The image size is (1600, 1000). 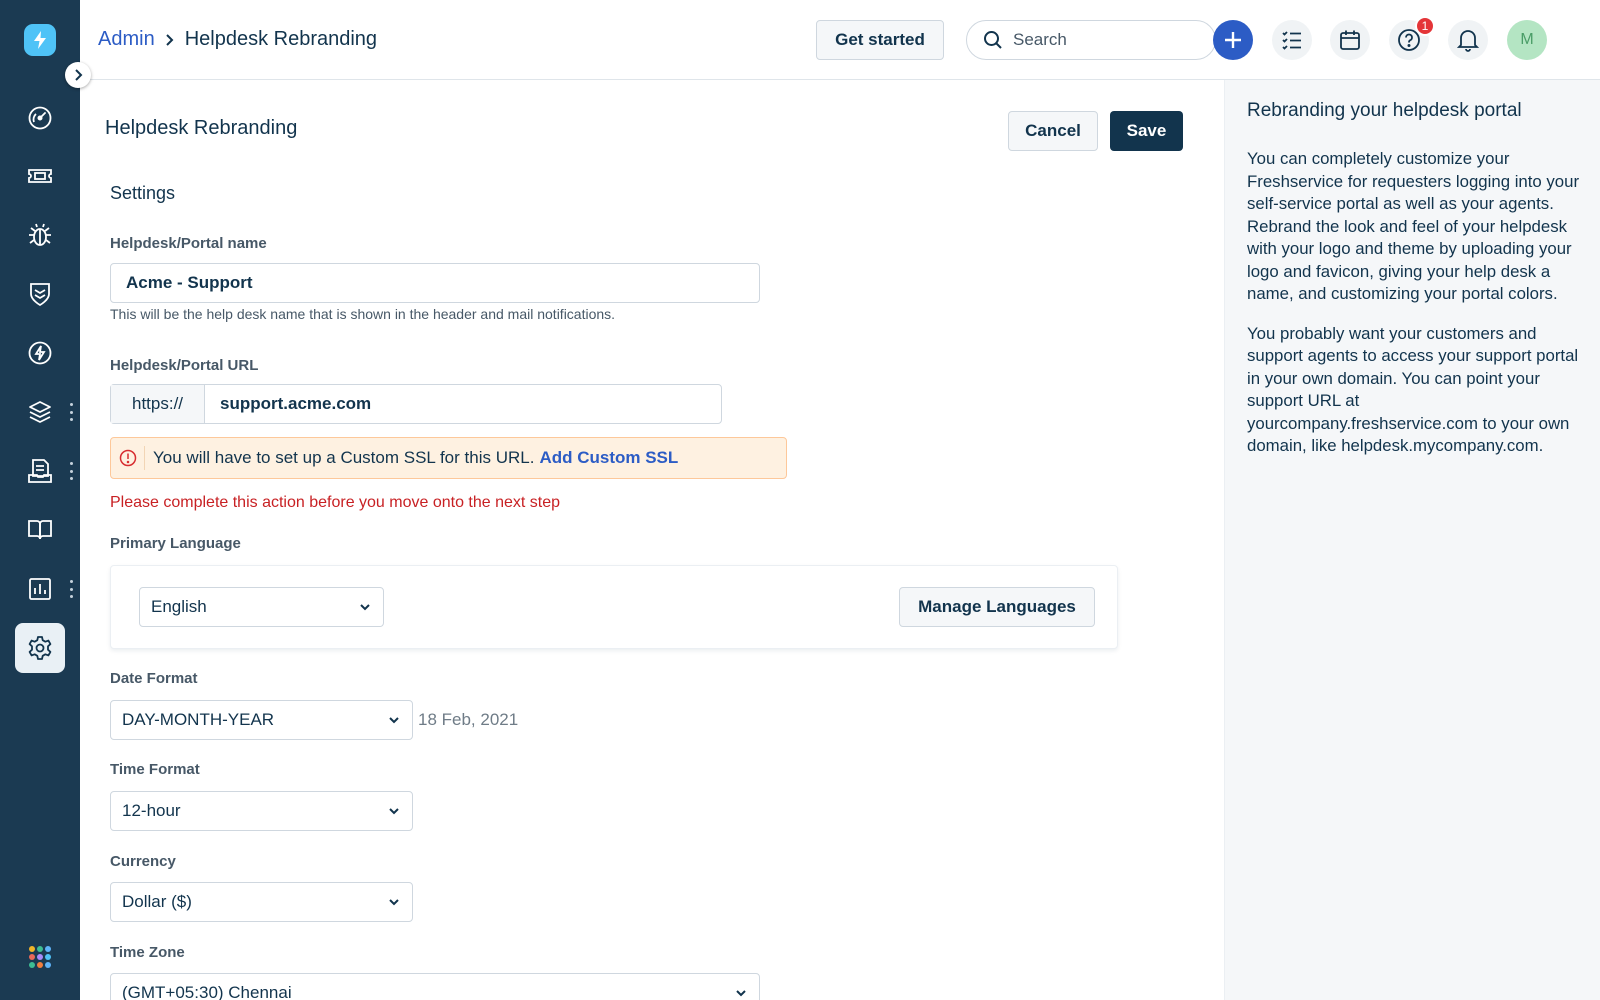 I want to click on portal-name-label: Helpdesk/Portal name, so click(x=188, y=243).